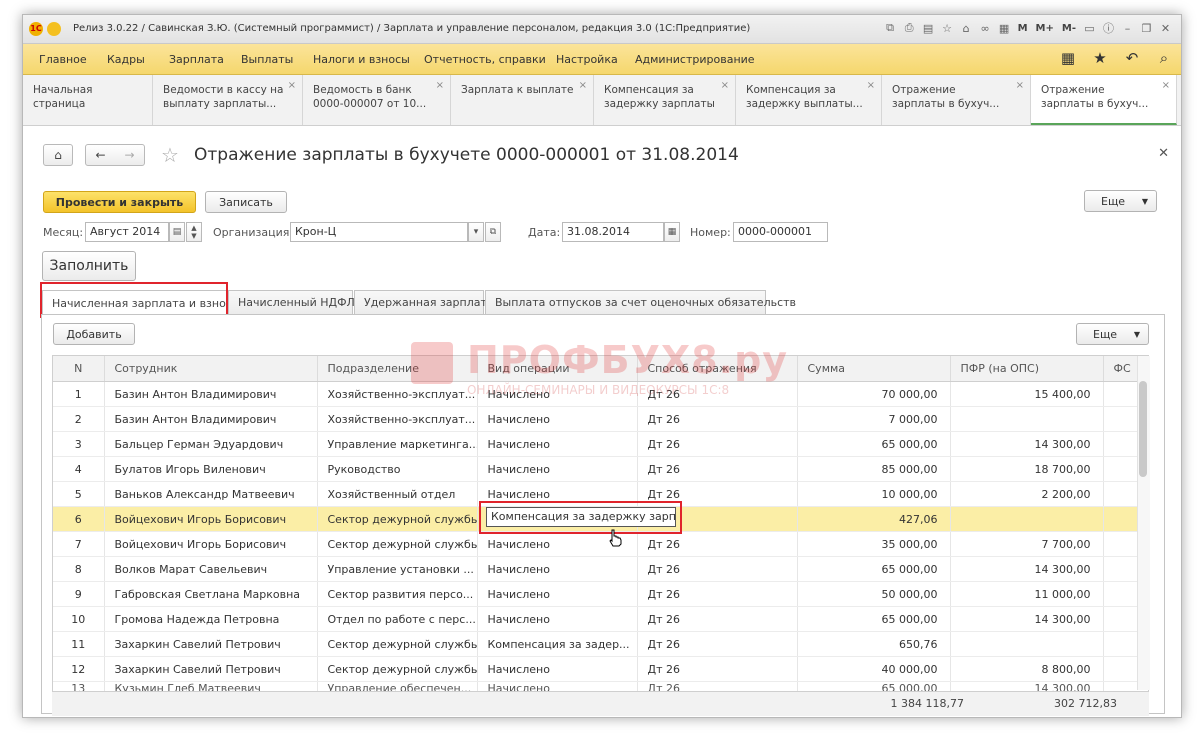 The height and width of the screenshot is (734, 1200). What do you see at coordinates (522, 100) in the screenshot?
I see `tab-salary-to-pay: Зарплата к выплате ×` at bounding box center [522, 100].